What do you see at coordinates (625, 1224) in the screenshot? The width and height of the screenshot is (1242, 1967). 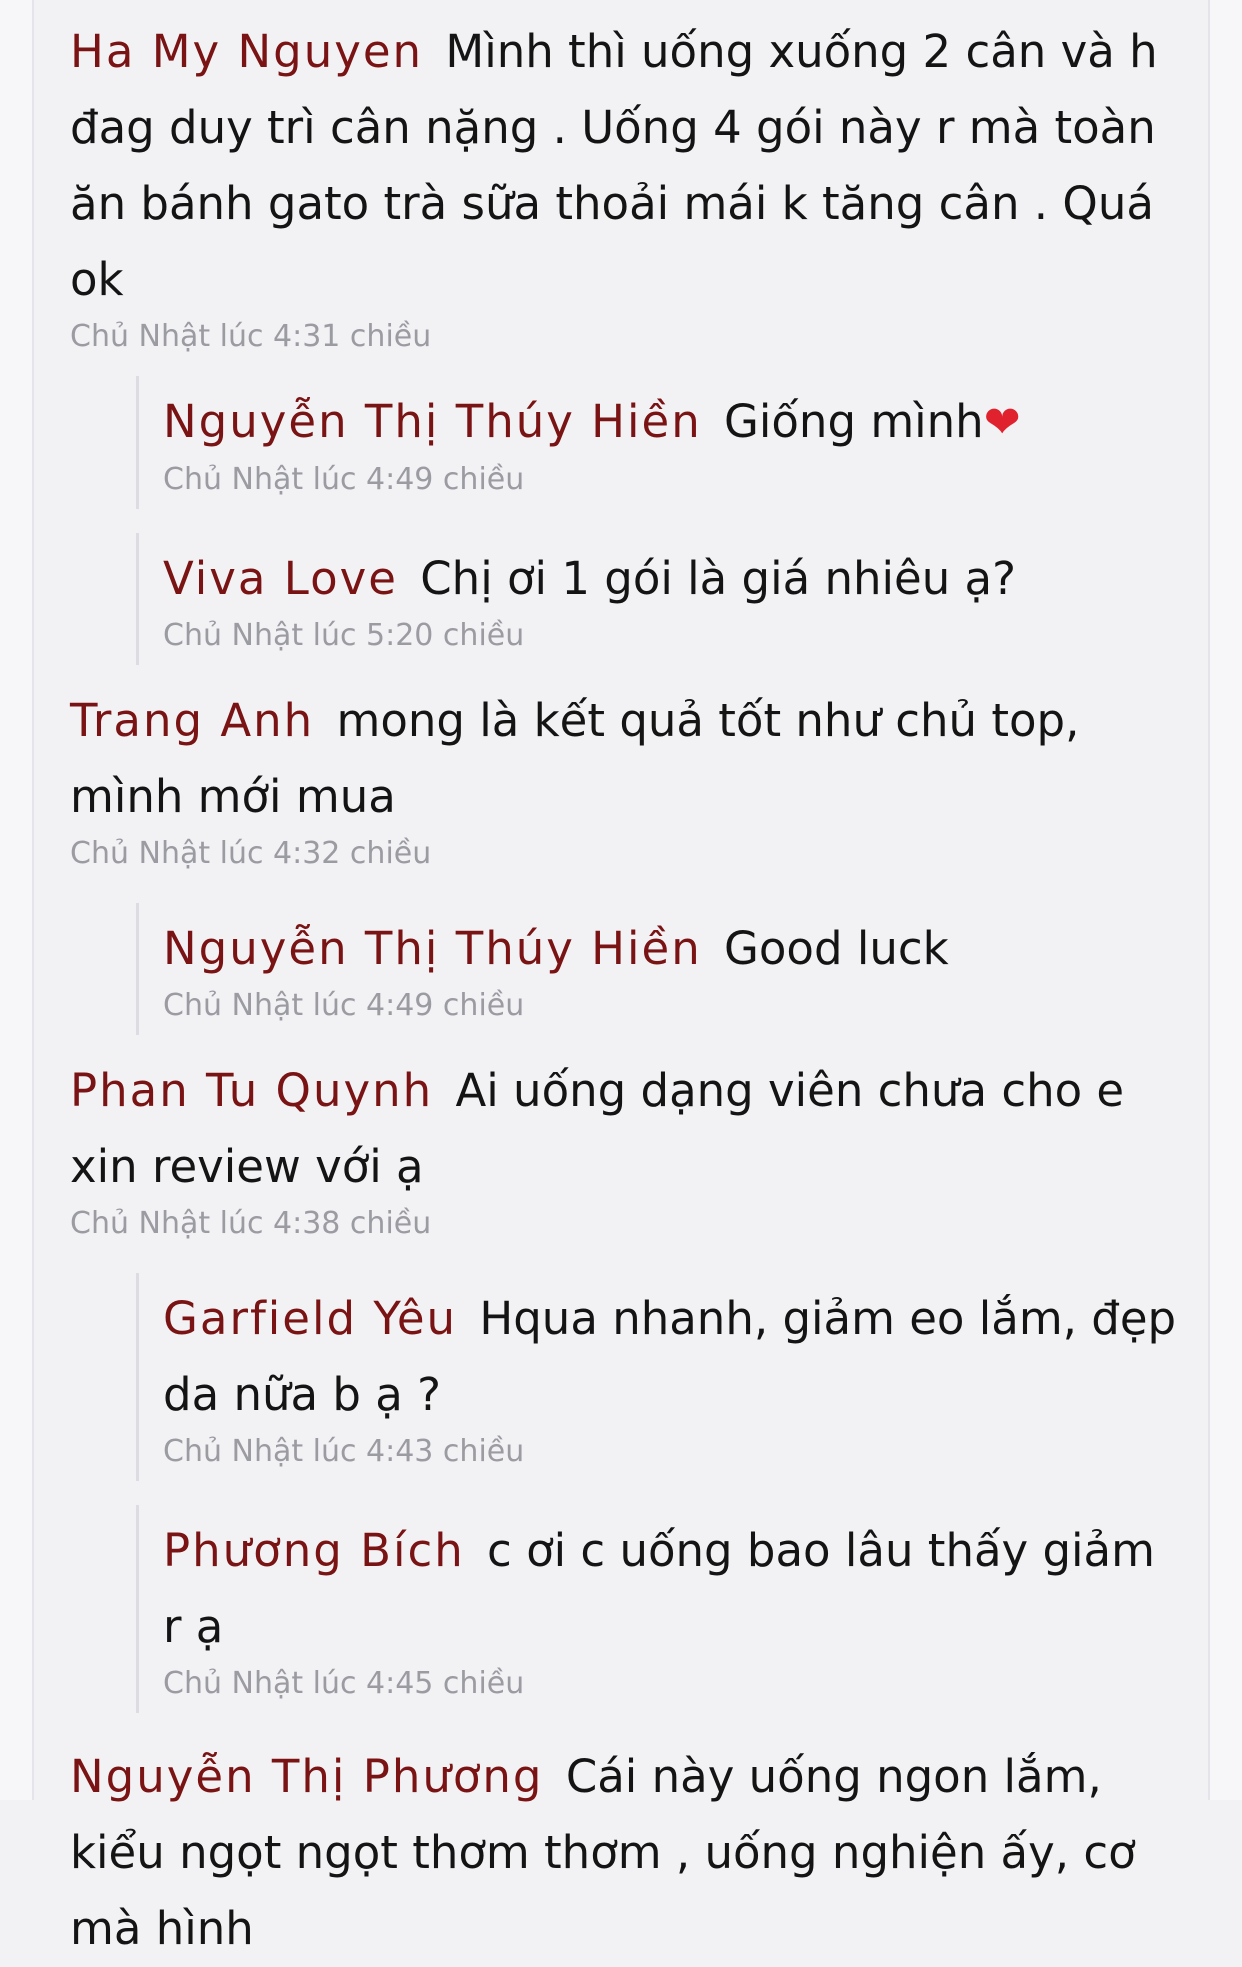 I see `comment-timestamp: Chủ Nhật lúc 4:38 chiều` at bounding box center [625, 1224].